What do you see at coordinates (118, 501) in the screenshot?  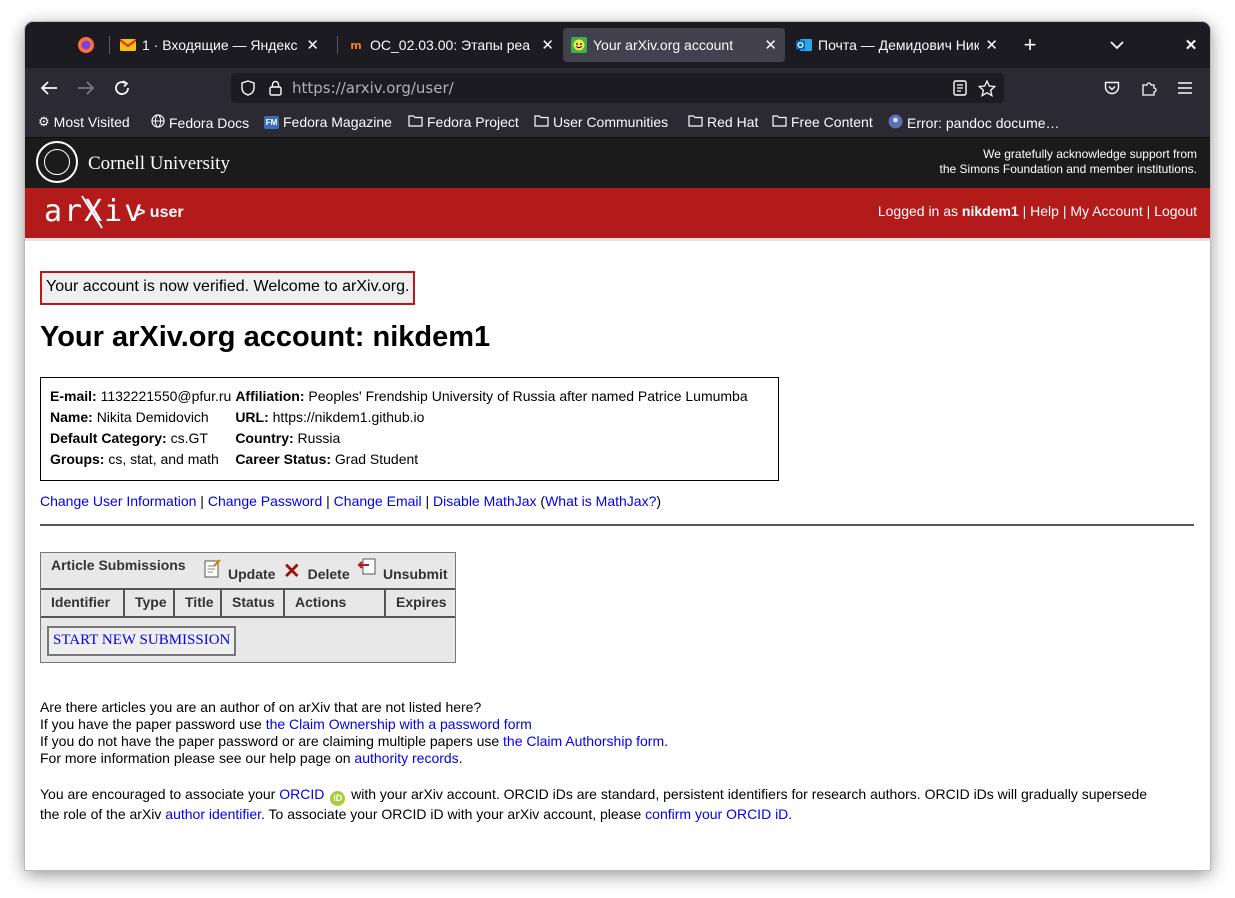 I see `change-user-info-link: Change User Information` at bounding box center [118, 501].